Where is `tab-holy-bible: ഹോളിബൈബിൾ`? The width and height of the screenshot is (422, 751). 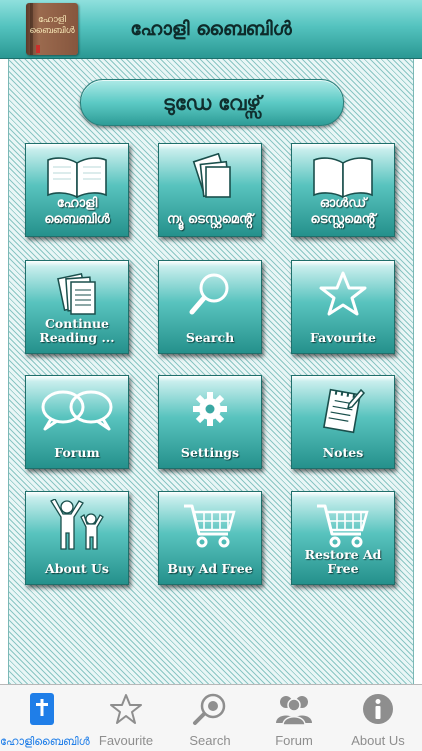
tab-holy-bible: ഹോളിബൈബിൾ is located at coordinates (45, 718).